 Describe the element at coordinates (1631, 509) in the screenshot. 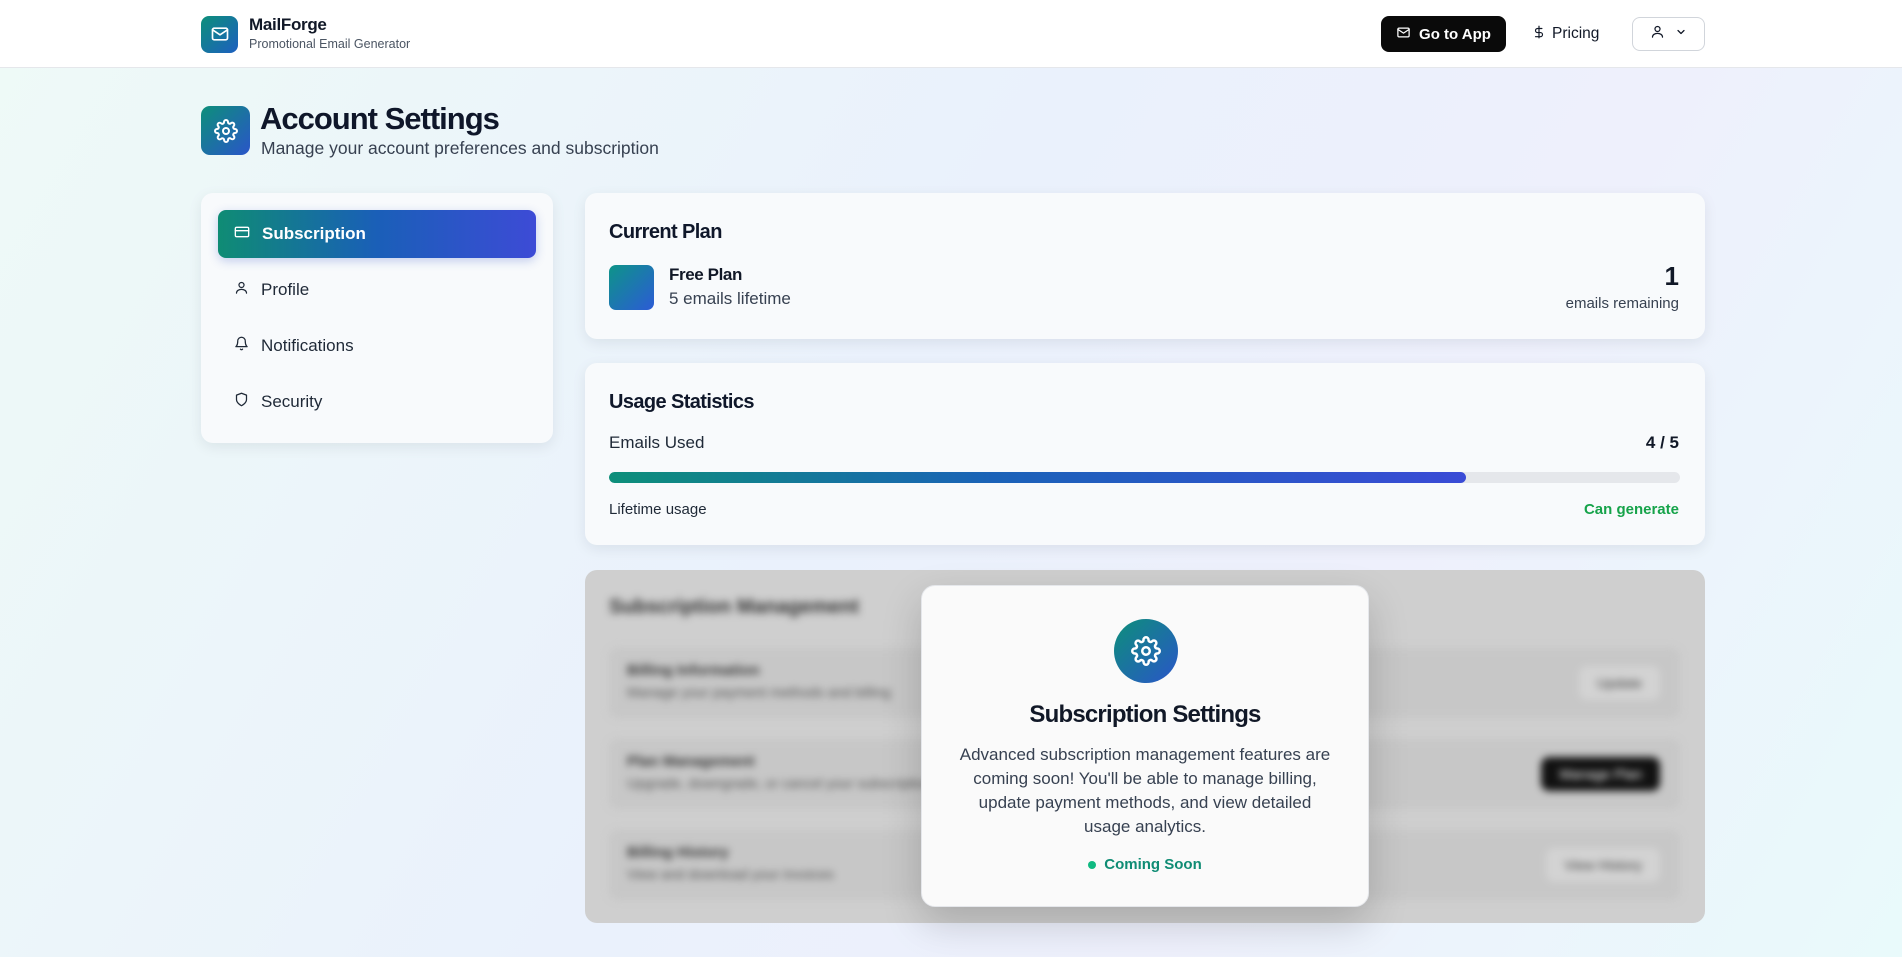

I see `usage-status: Can generate` at that location.